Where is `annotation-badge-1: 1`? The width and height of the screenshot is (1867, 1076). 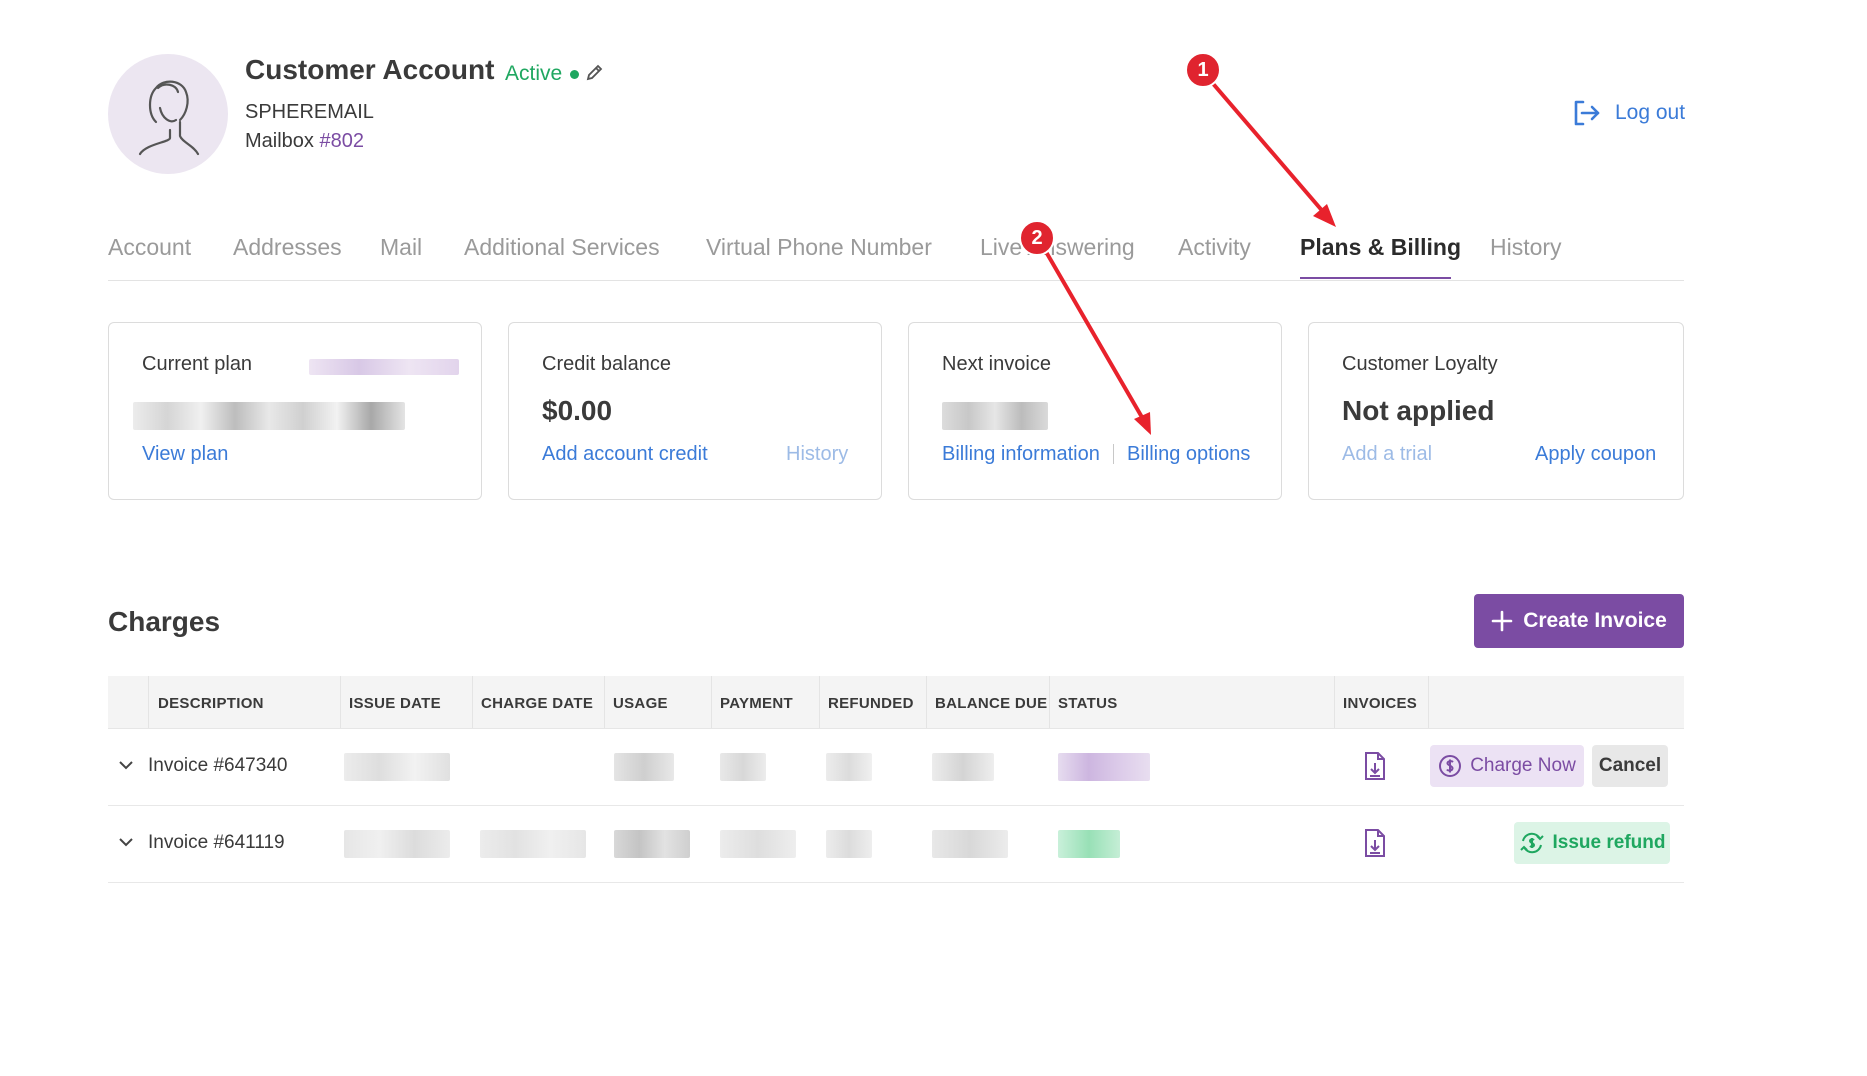
annotation-badge-1: 1 is located at coordinates (1203, 70).